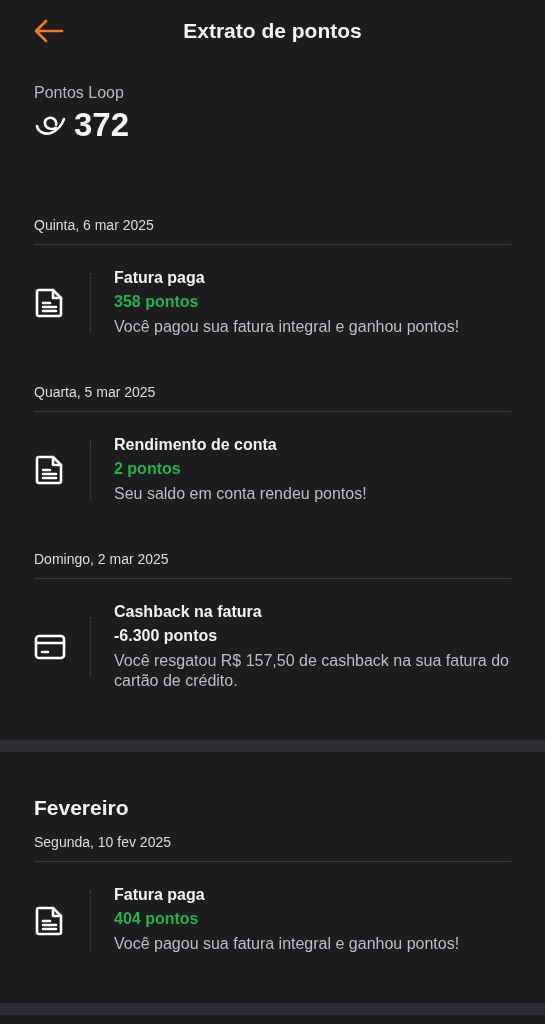 The height and width of the screenshot is (1024, 545). I want to click on entry-title: Rendimento de conta, so click(196, 444).